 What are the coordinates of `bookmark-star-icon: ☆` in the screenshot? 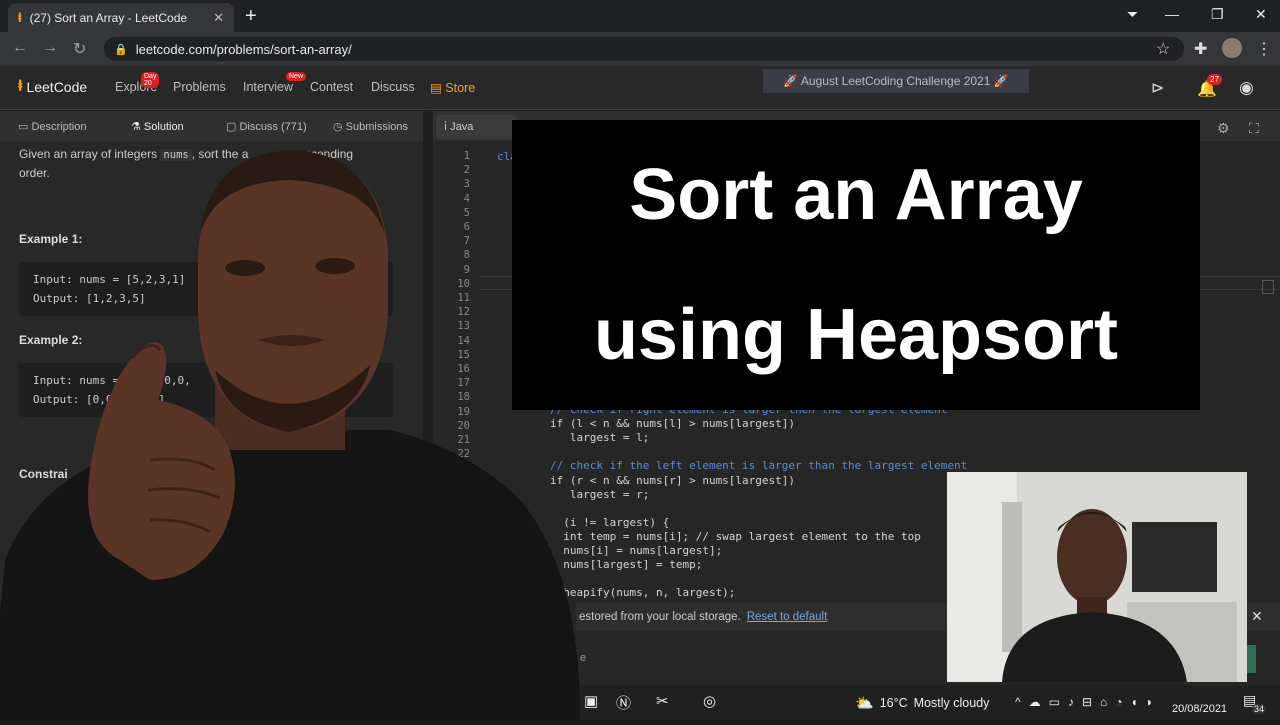 It's located at (1163, 49).